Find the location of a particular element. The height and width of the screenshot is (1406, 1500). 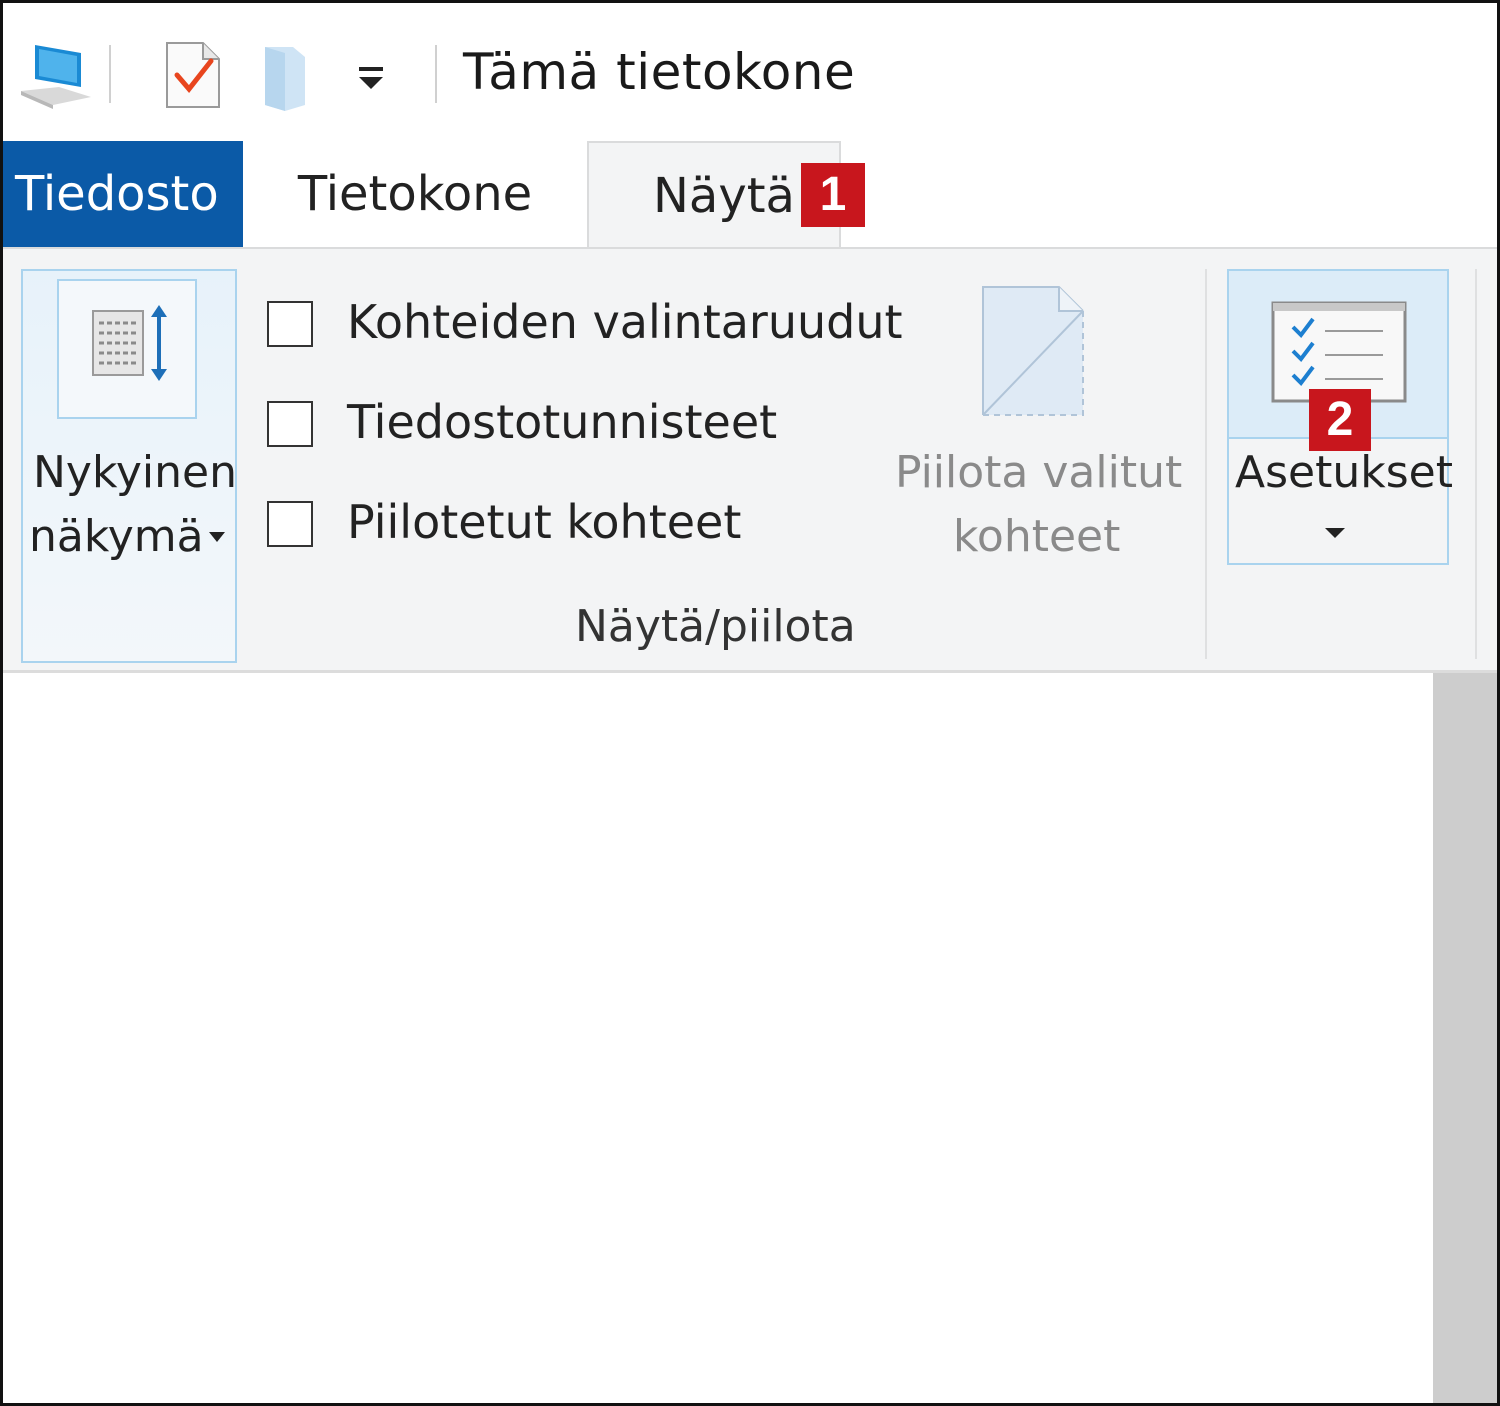

ribbon-end-separator is located at coordinates (1476, 464).